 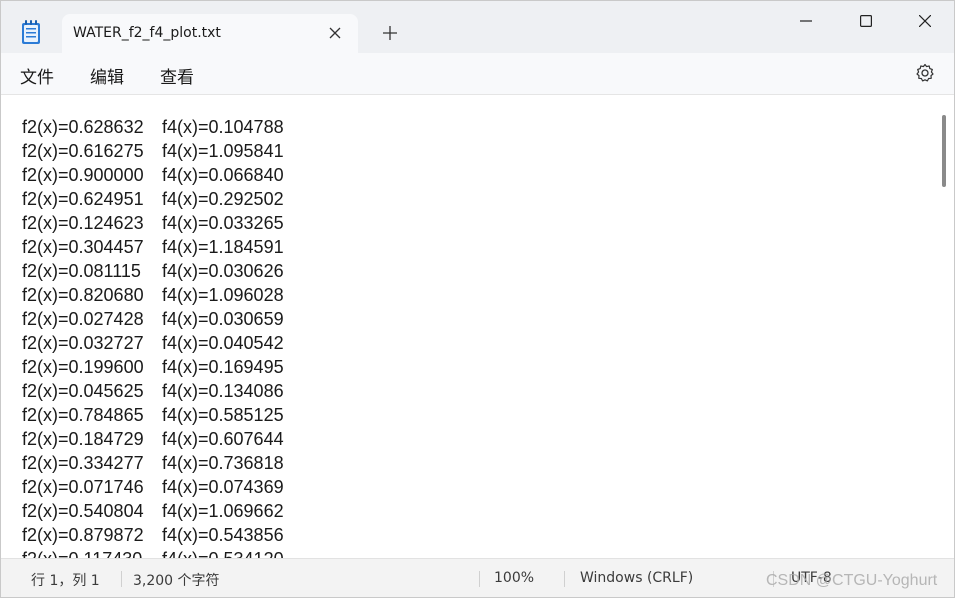 What do you see at coordinates (223, 367) in the screenshot?
I see `f4-value: f4(x)=0.169495` at bounding box center [223, 367].